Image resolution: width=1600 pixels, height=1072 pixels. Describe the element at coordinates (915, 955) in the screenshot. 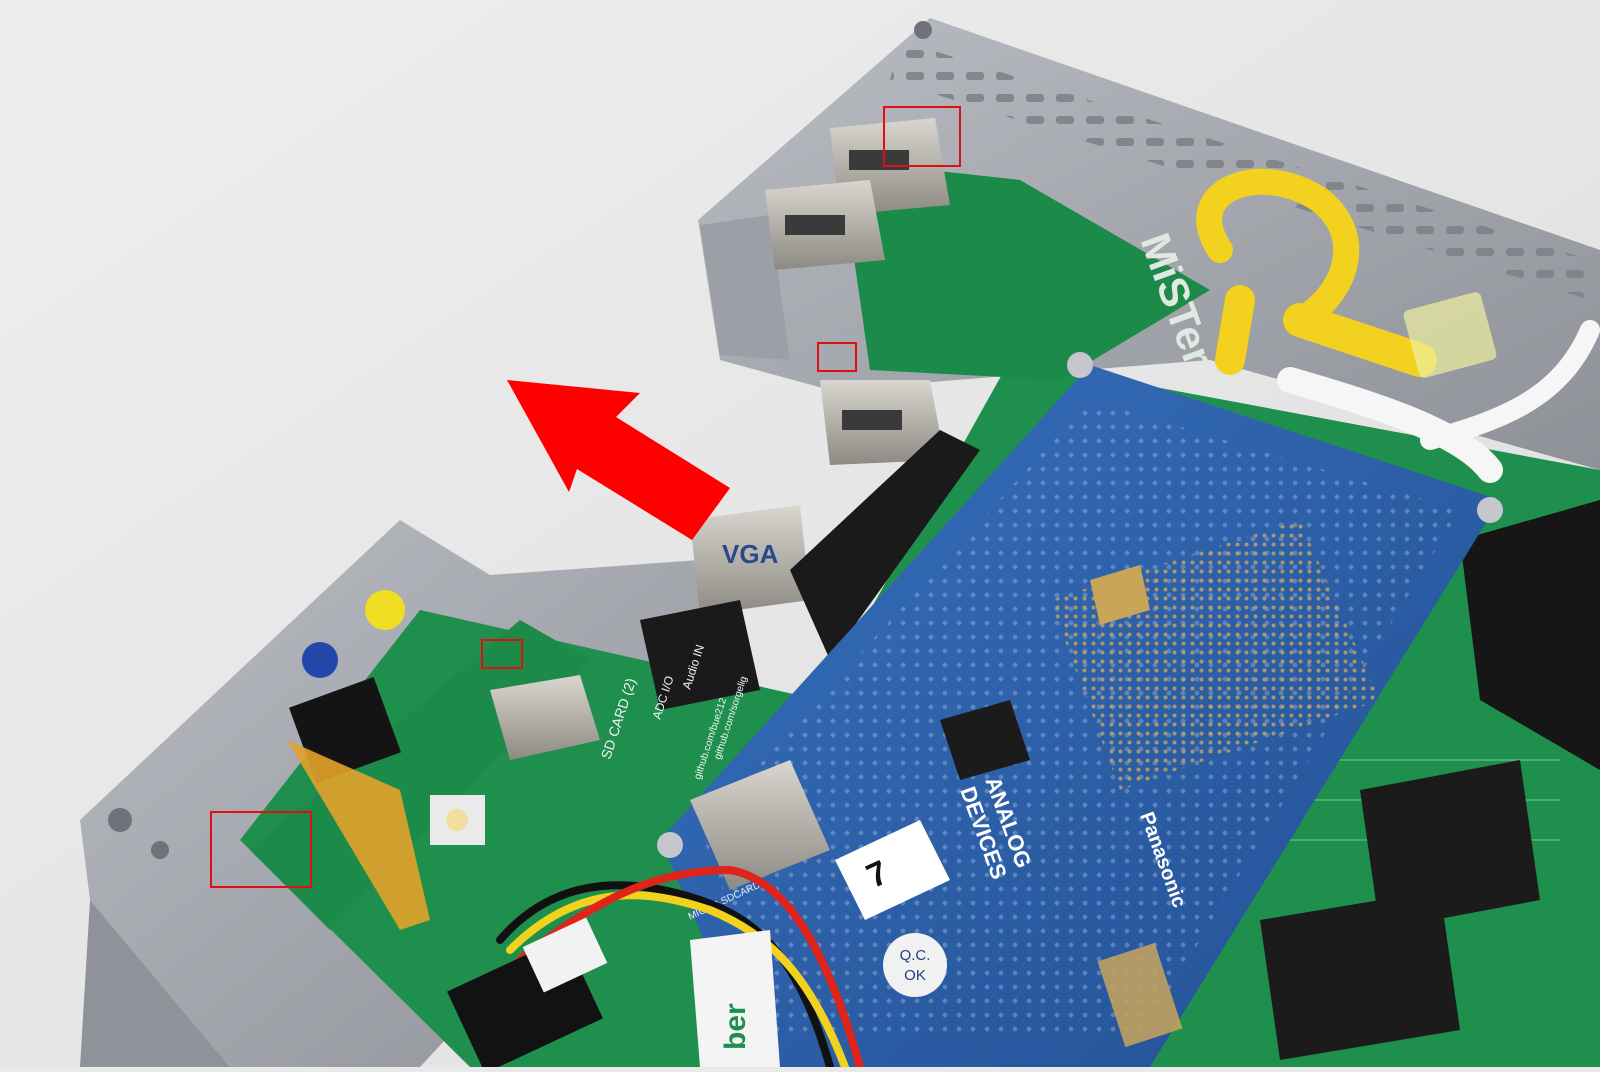

I see `qc-line1: Q.C.` at that location.